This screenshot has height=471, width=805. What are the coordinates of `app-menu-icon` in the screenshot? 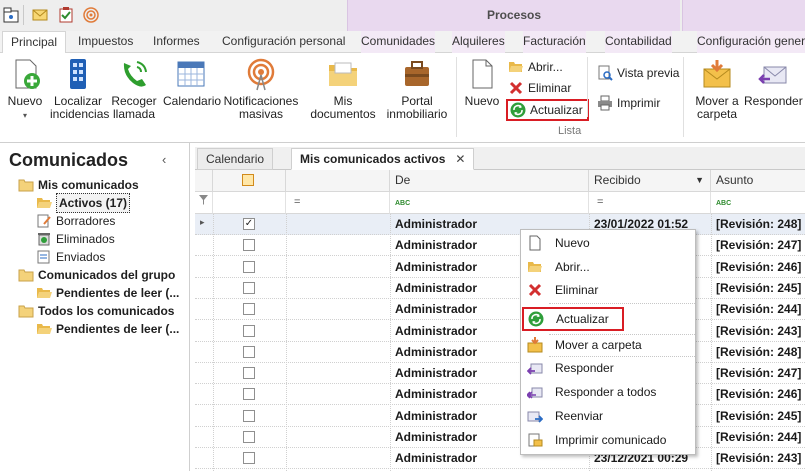 It's located at (11, 15).